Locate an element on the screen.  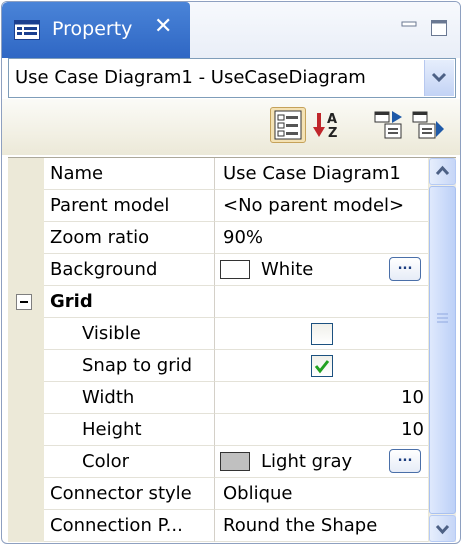
property-toolbar: A Z is located at coordinates (231, 127).